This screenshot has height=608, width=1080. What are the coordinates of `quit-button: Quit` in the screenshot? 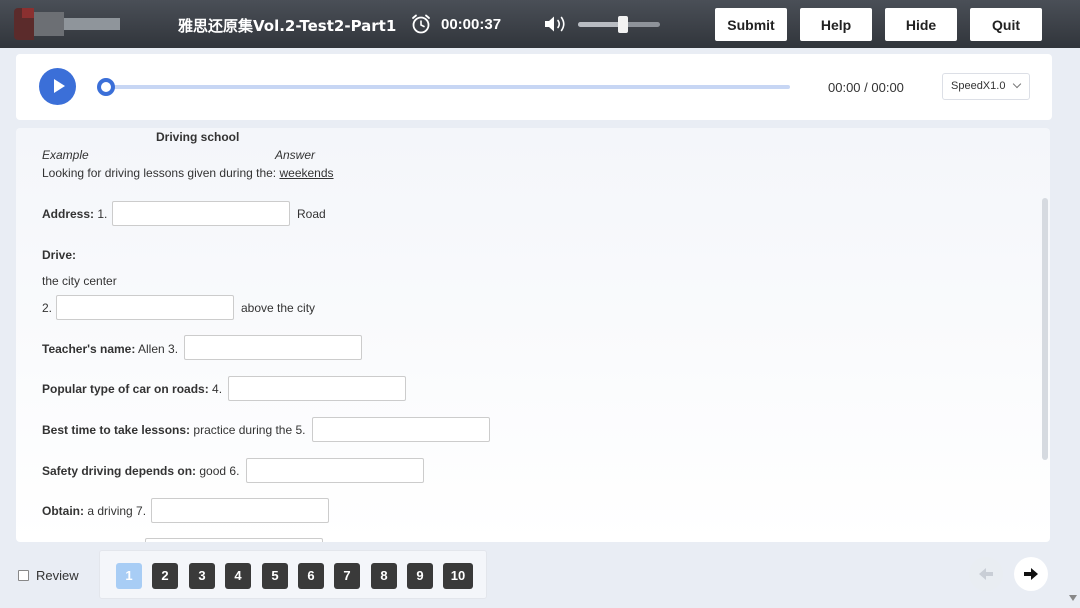 It's located at (1006, 24).